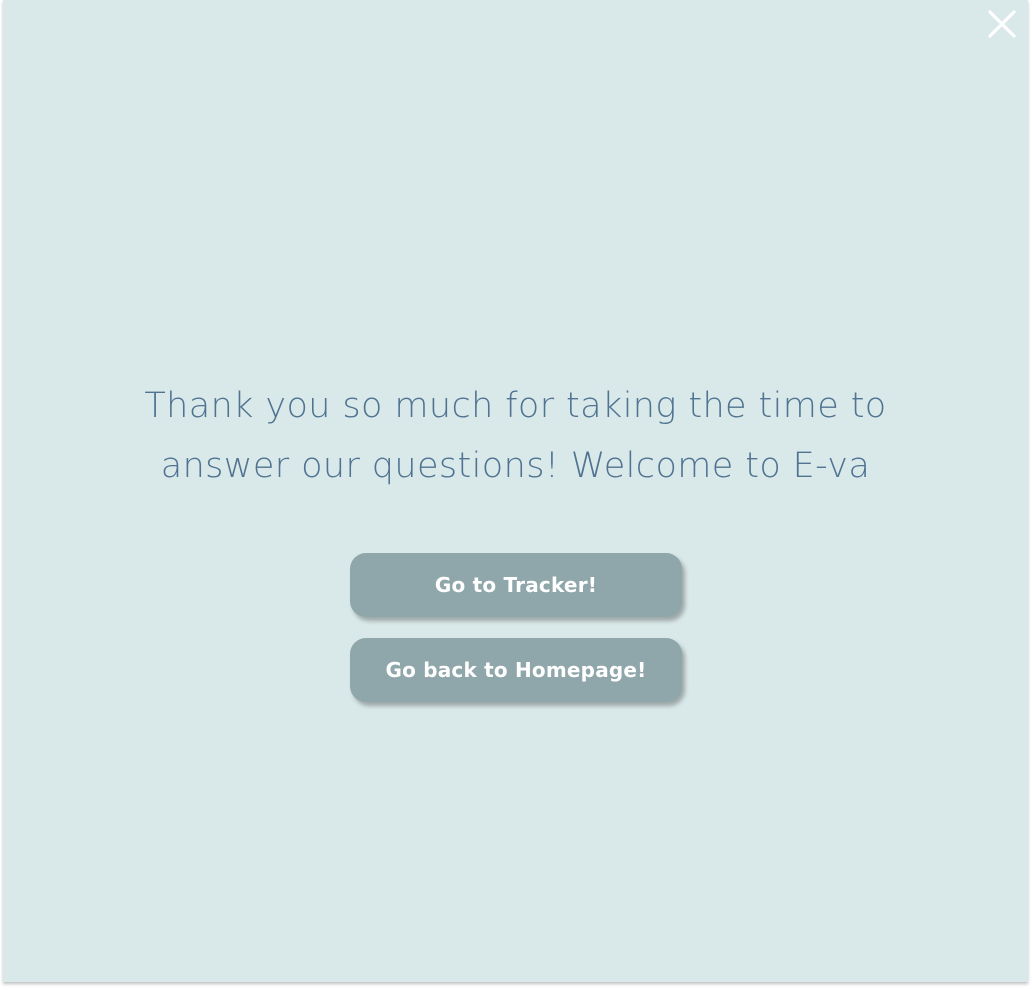  I want to click on go-to-tracker-label: Go to Tracker!, so click(516, 585).